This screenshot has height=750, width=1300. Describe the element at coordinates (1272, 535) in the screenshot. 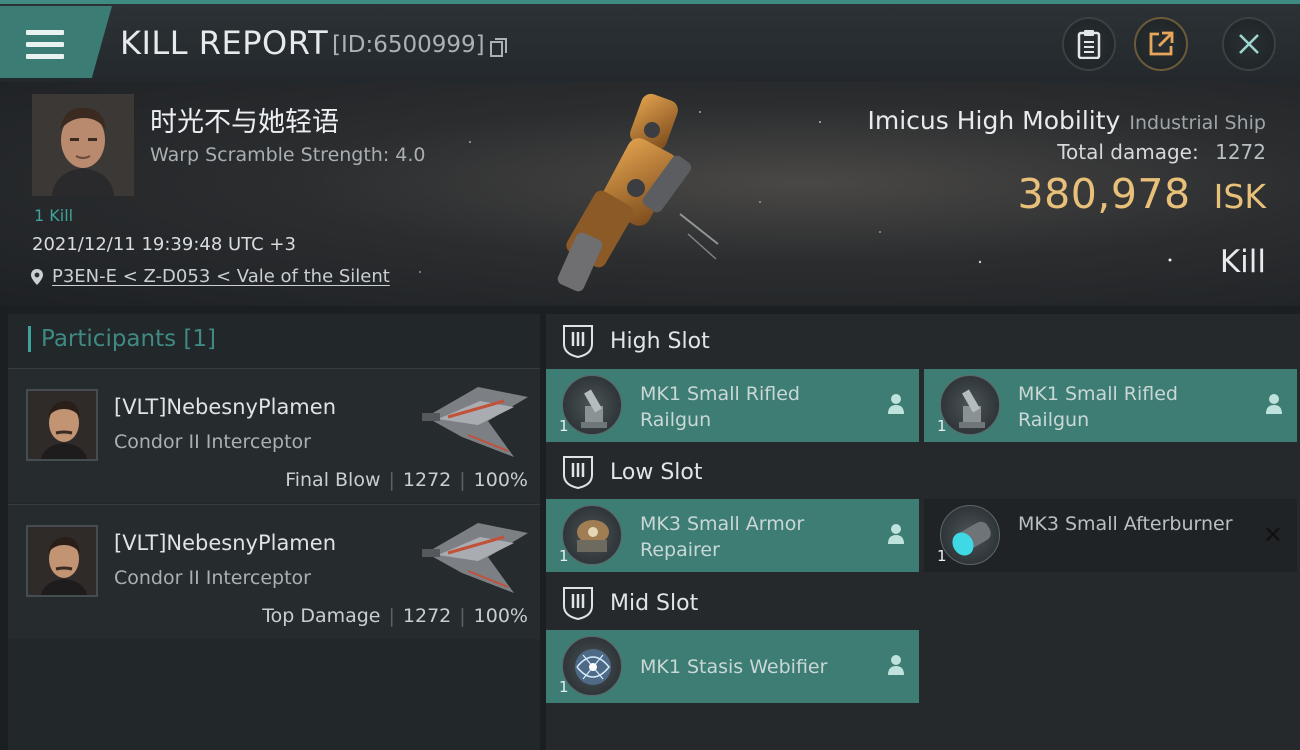

I see `destroyed-x-icon: ✕` at that location.